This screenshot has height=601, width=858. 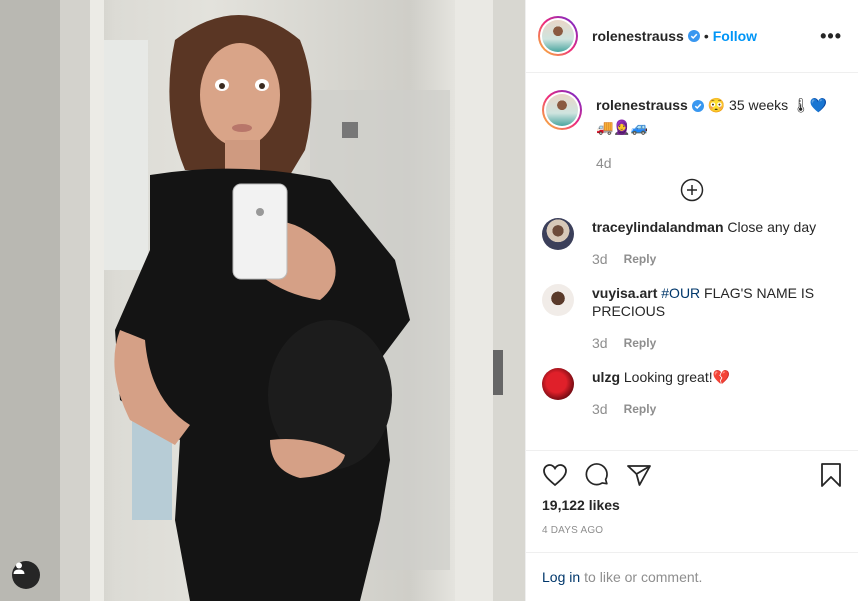 What do you see at coordinates (692, 393) in the screenshot?
I see `comment-item: ulzg Looking great!💔 3d Reply` at bounding box center [692, 393].